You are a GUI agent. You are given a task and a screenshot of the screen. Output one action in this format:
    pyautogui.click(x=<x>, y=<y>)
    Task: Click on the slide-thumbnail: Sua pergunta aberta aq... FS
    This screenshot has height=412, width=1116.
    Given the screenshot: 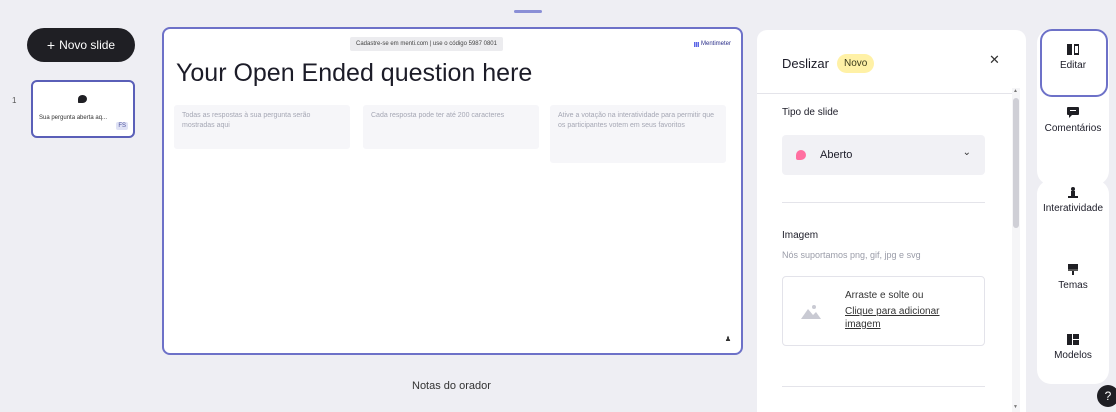 What is the action you would take?
    pyautogui.click(x=83, y=109)
    